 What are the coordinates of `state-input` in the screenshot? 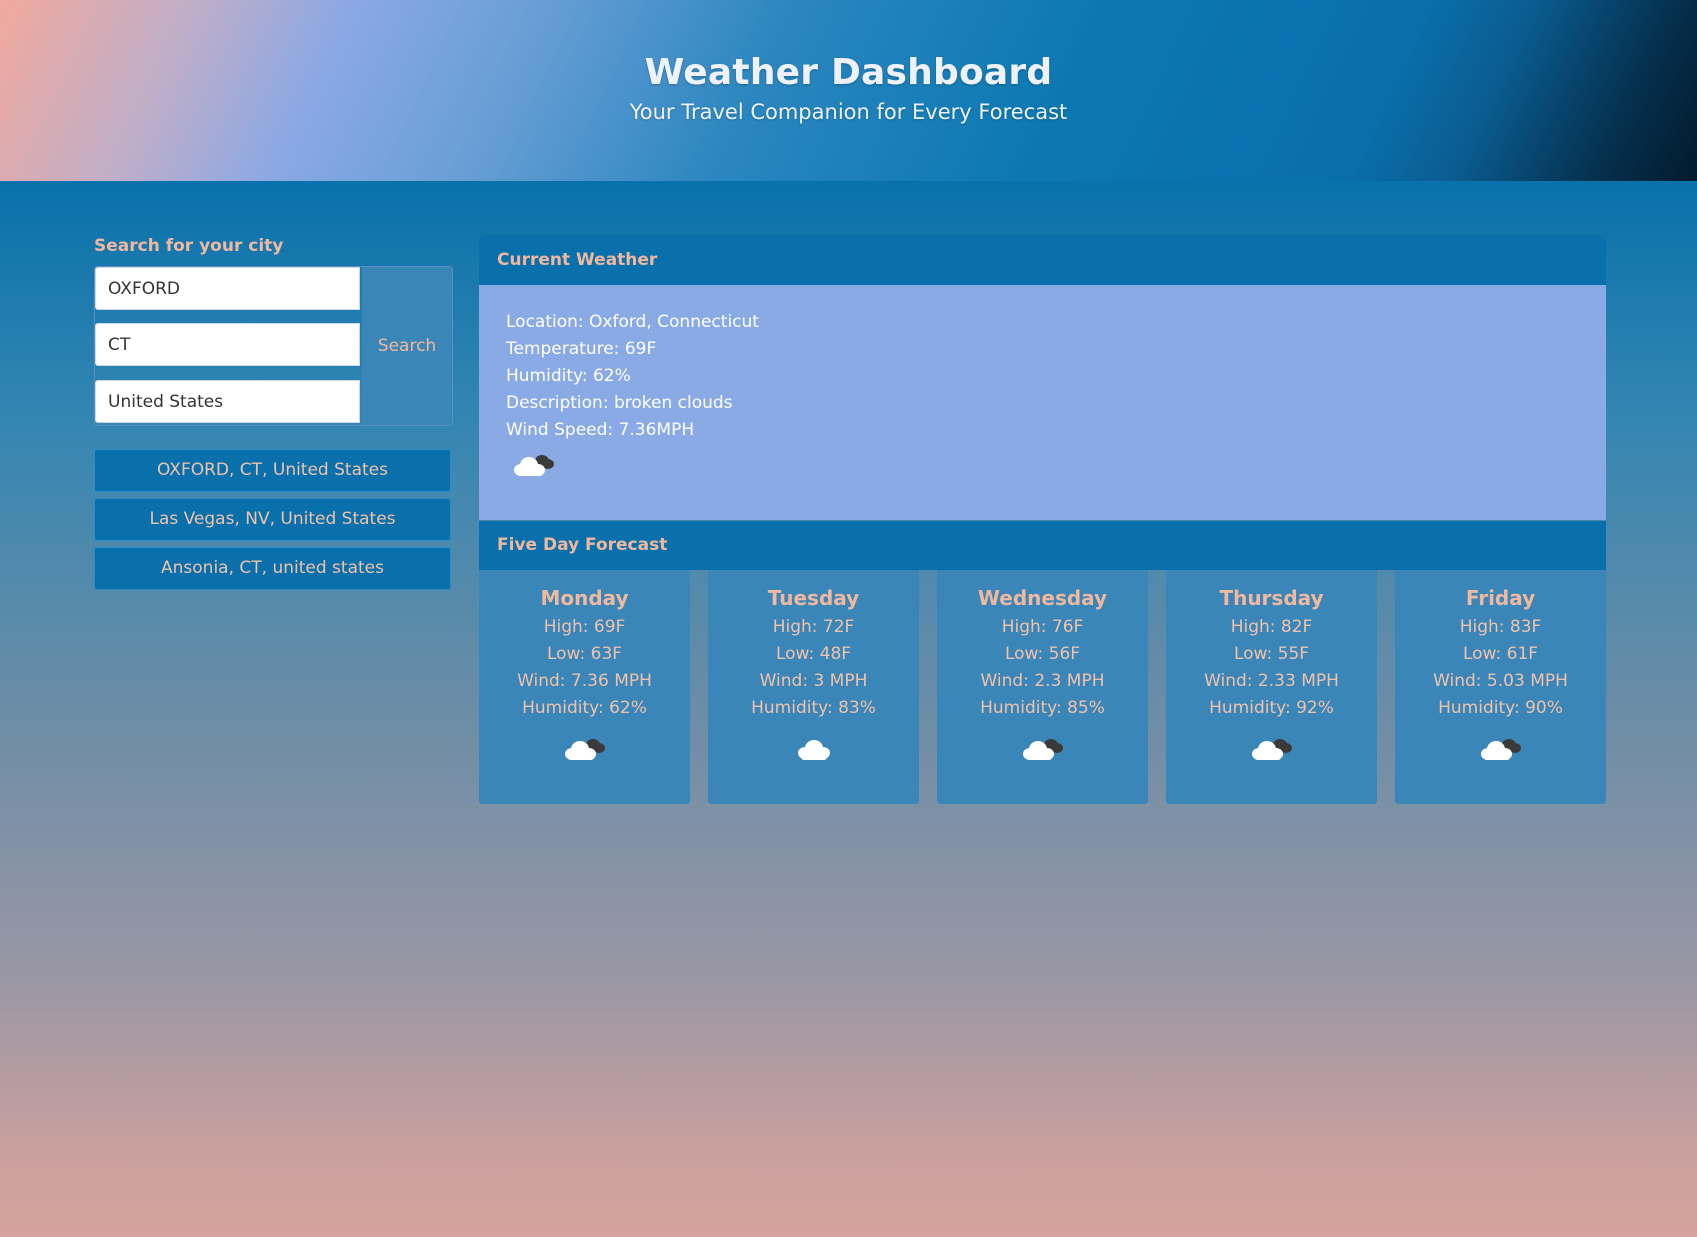 It's located at (227, 344).